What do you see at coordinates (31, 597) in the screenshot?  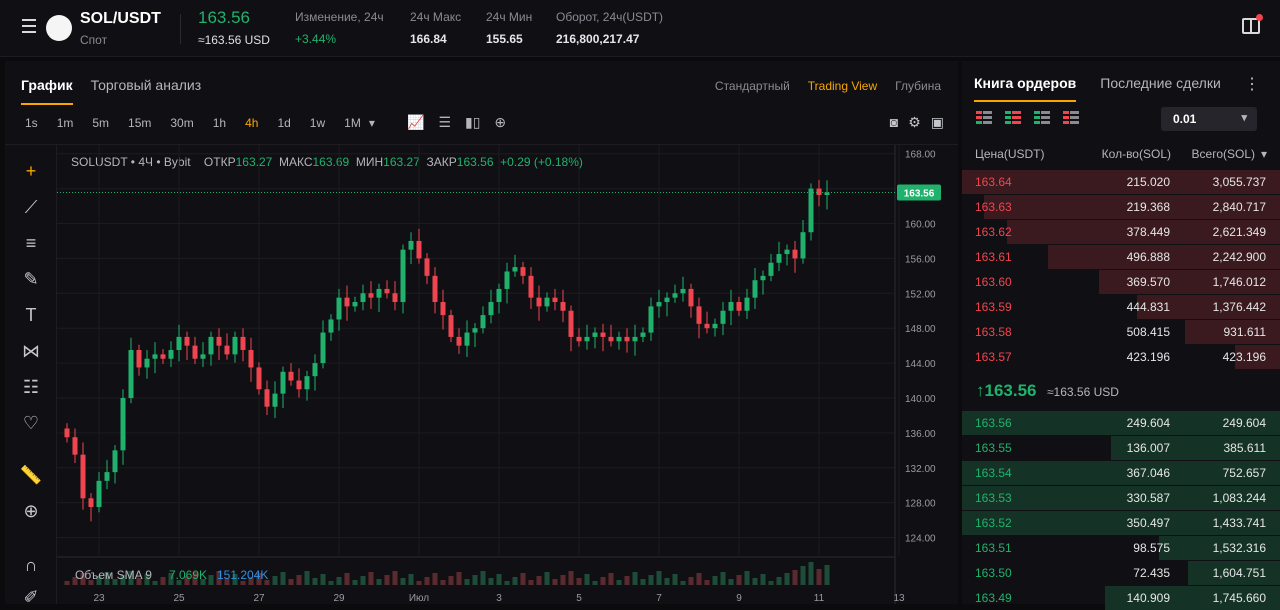 I see `pencil-icon: ✐` at bounding box center [31, 597].